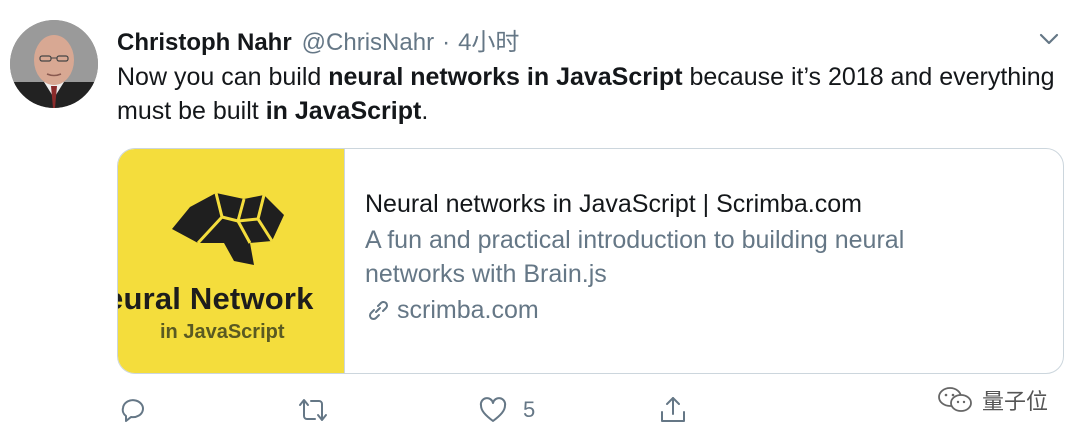 The width and height of the screenshot is (1080, 448). Describe the element at coordinates (493, 409) in the screenshot. I see `like-icon` at that location.